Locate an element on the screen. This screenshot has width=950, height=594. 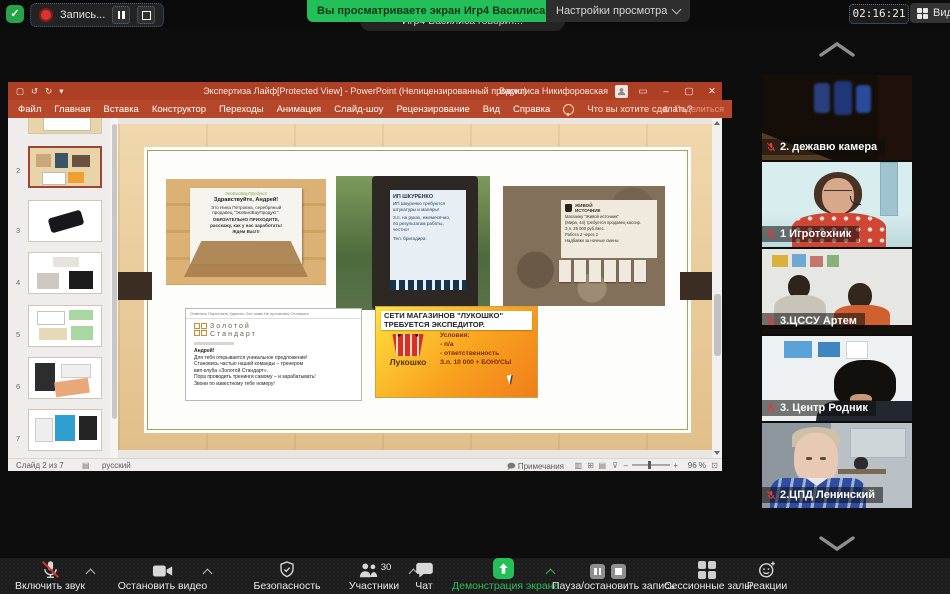
fit-to-window-icon: ⊡ is located at coordinates (714, 465).